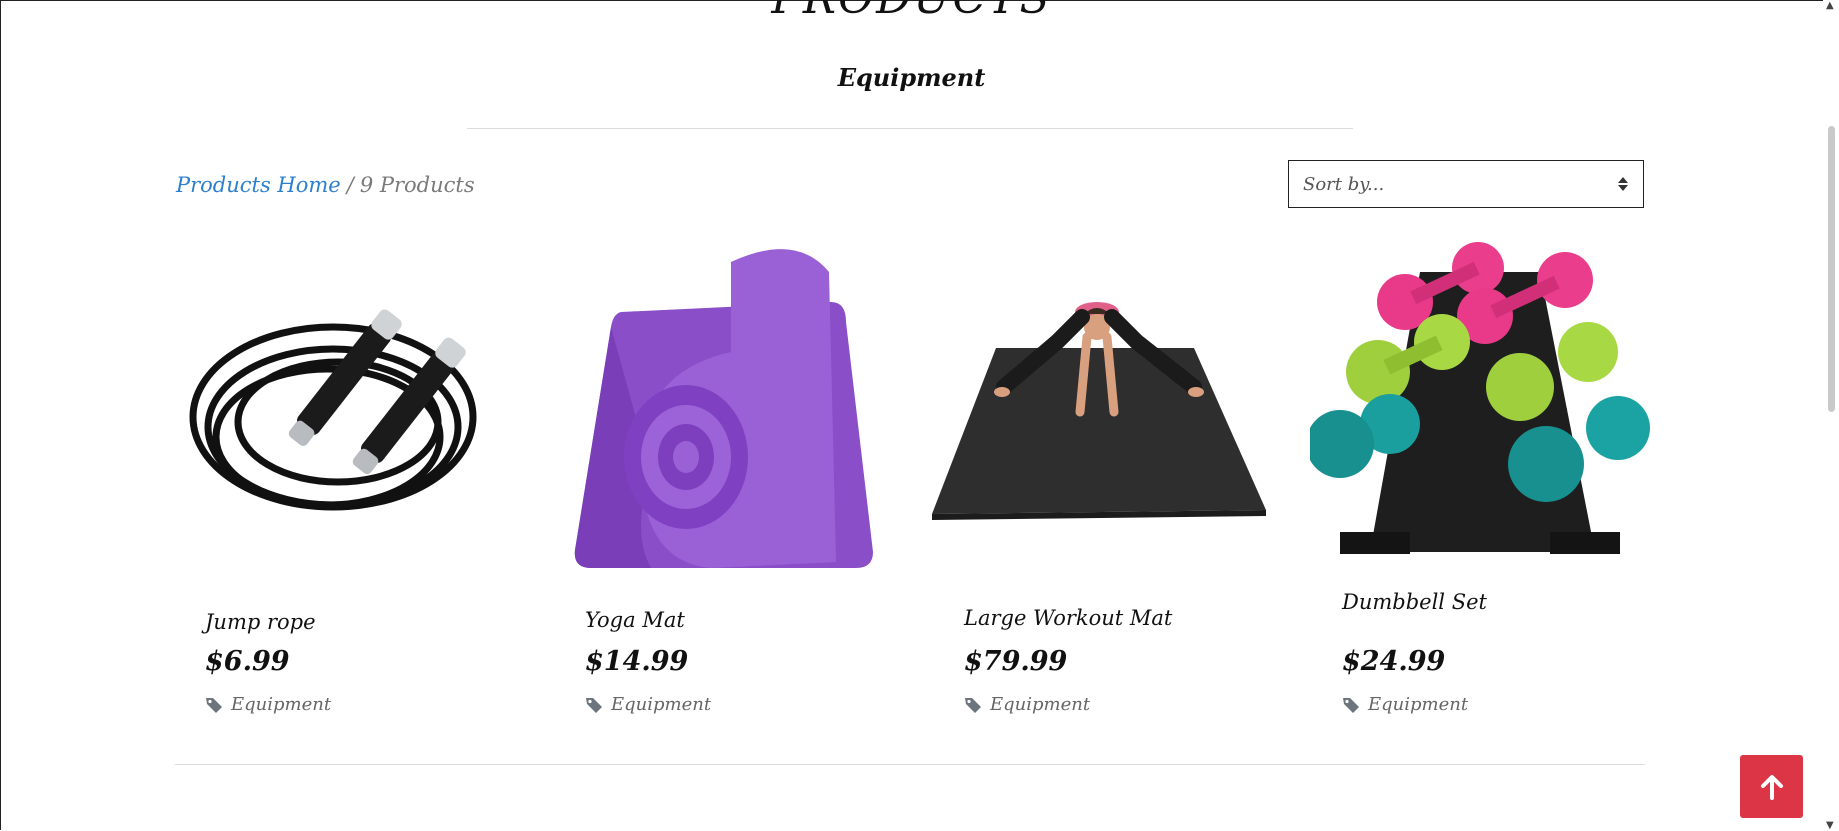  Describe the element at coordinates (247, 661) in the screenshot. I see `product-price: $6.99` at that location.